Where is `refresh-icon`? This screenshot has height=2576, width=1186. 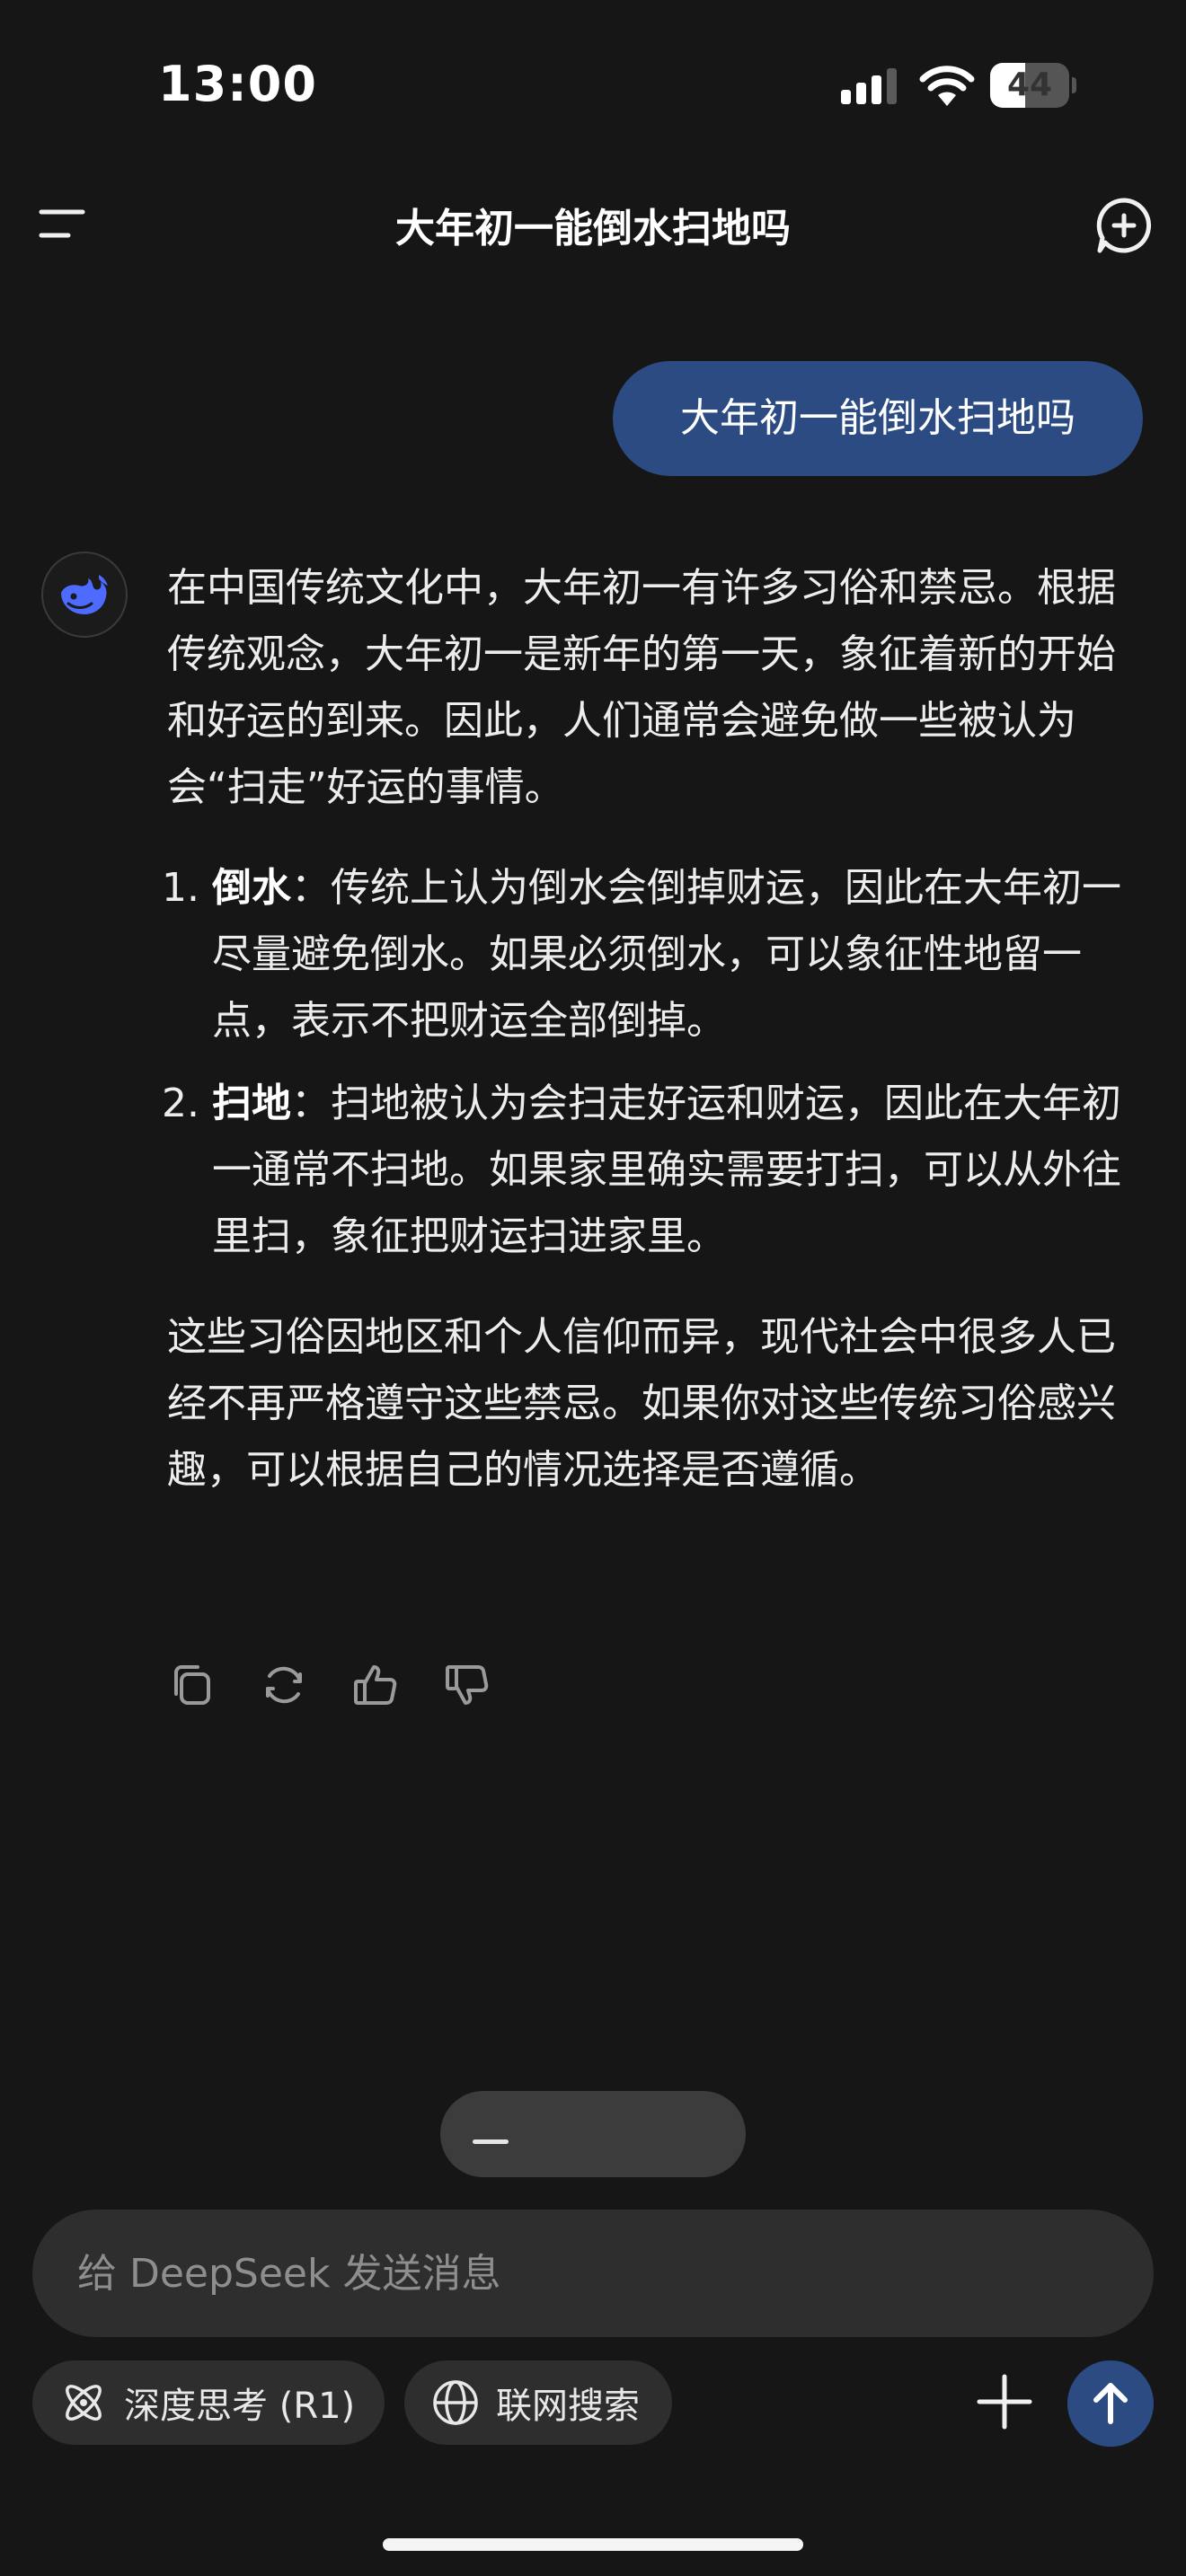
refresh-icon is located at coordinates (284, 1685).